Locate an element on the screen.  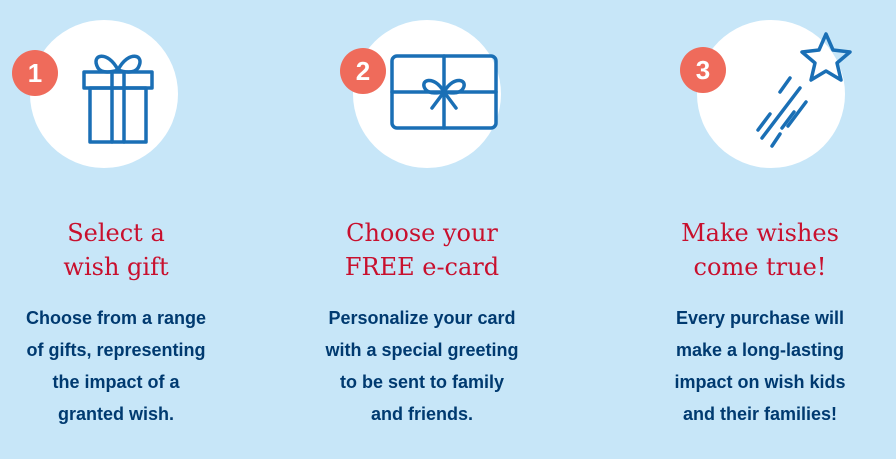
step-1-number-badge: 1 is located at coordinates (35, 73).